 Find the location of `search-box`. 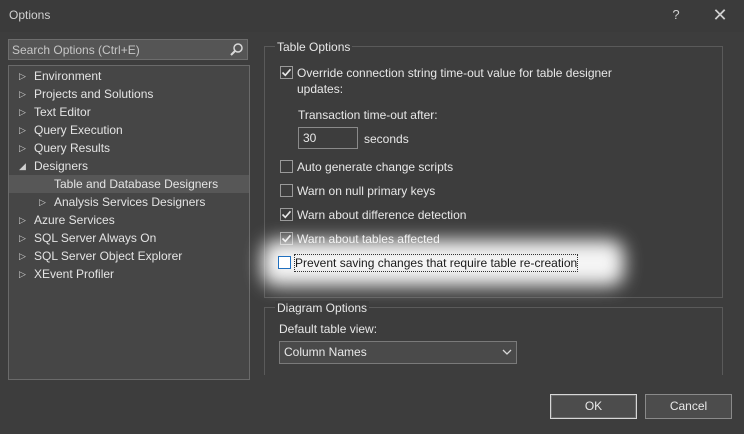

search-box is located at coordinates (128, 49).